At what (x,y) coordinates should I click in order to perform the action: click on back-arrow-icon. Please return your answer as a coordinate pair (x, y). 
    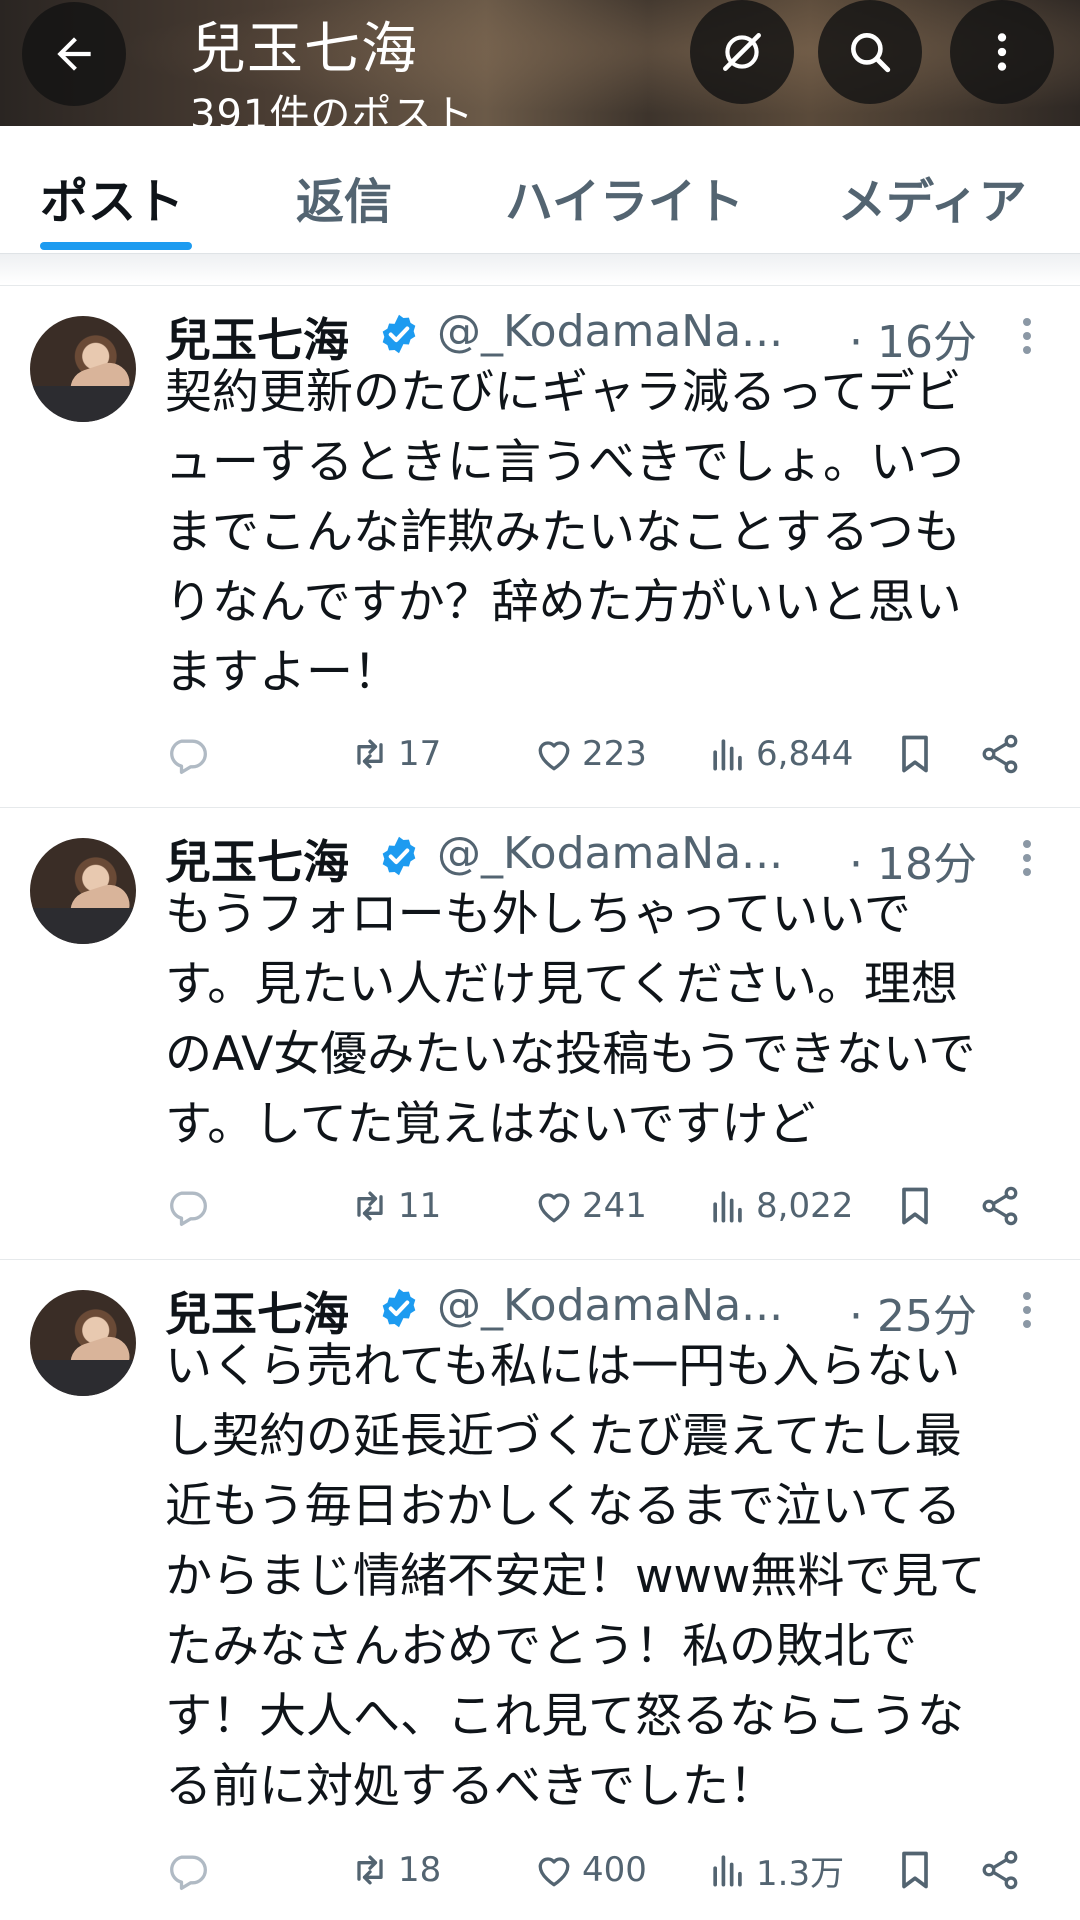
    Looking at the image, I should click on (74, 54).